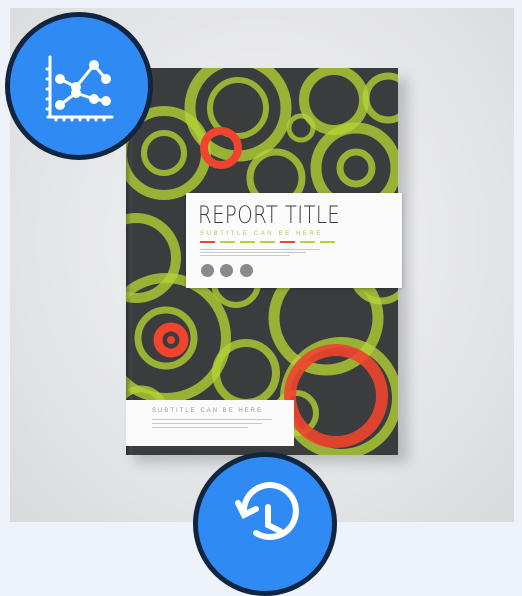  I want to click on placeholder-text-lines, so click(260, 253).